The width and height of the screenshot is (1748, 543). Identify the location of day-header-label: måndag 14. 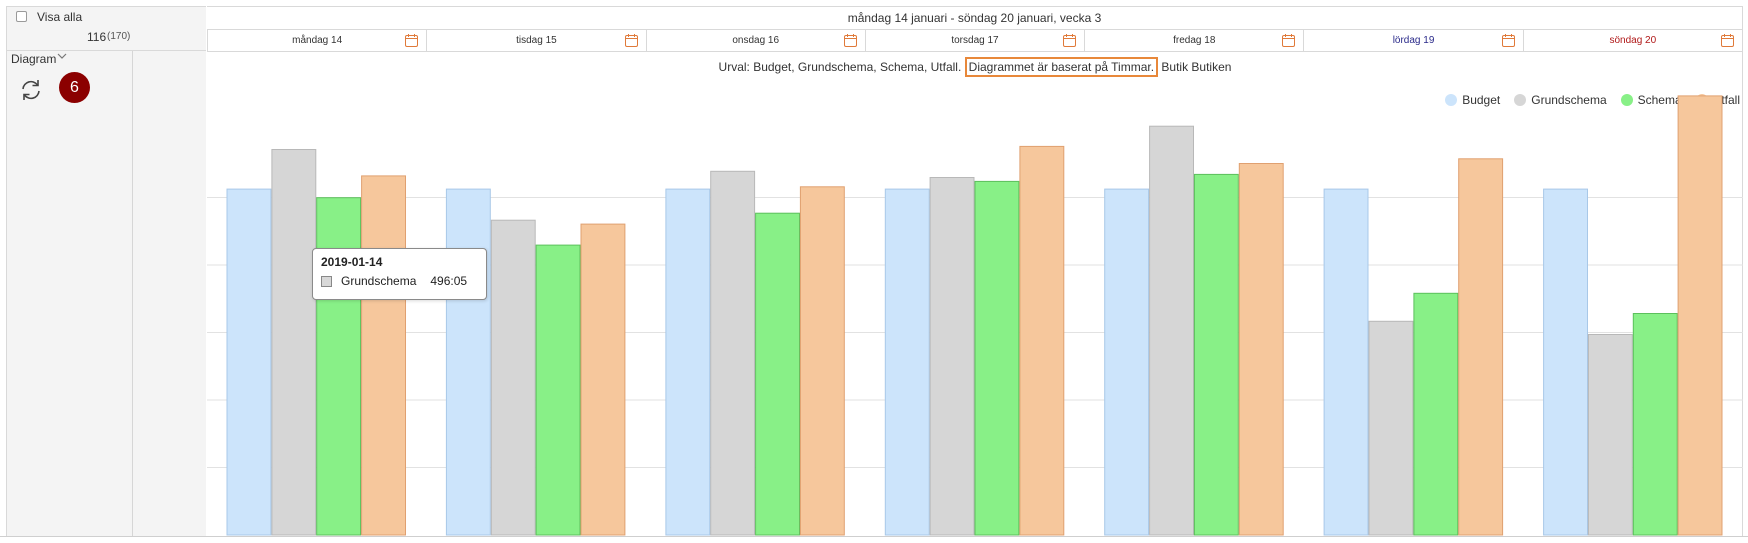
(317, 40).